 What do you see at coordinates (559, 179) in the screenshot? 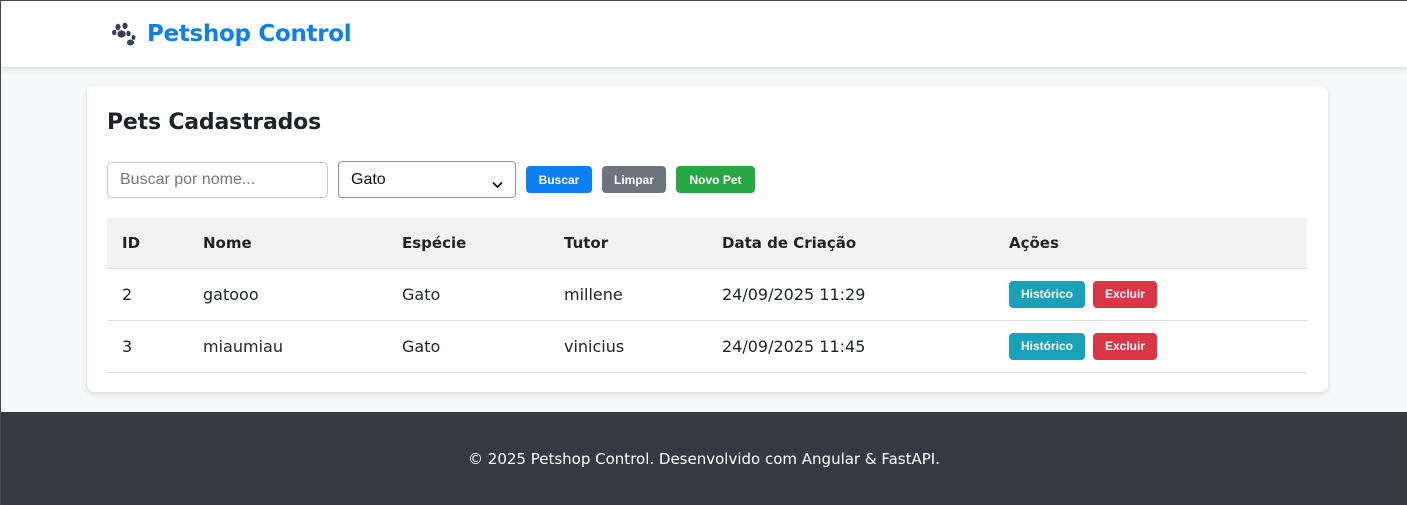
I see `search-button: Buscar` at bounding box center [559, 179].